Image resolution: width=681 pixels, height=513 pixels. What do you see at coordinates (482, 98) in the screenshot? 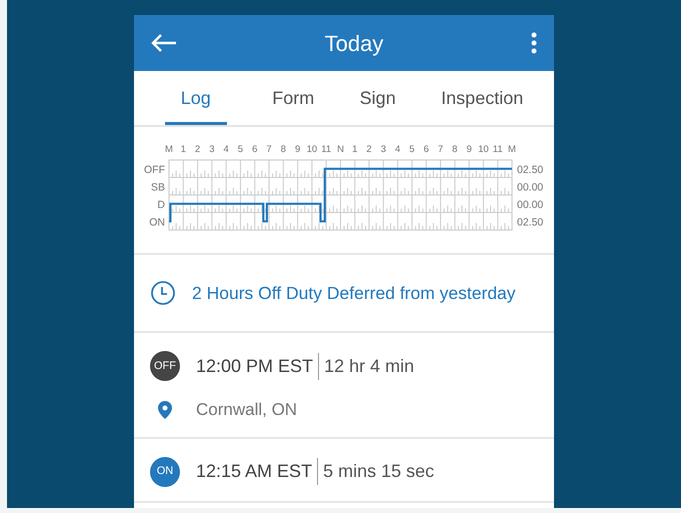
I see `tab: Inspection` at bounding box center [482, 98].